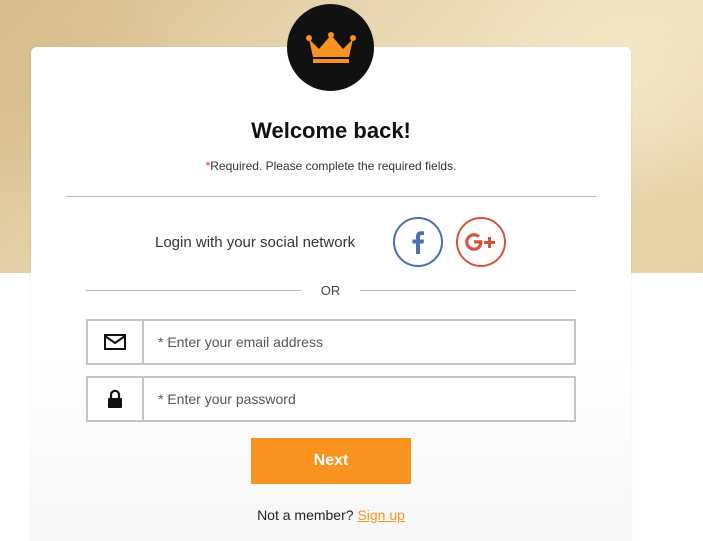 This screenshot has width=703, height=541. I want to click on password-field-group, so click(331, 399).